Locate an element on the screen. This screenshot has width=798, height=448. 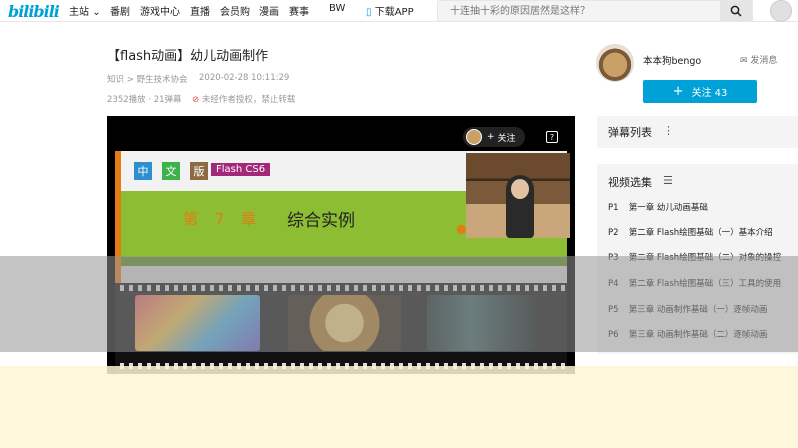
prohibited-icon: ⊘ is located at coordinates (196, 100).